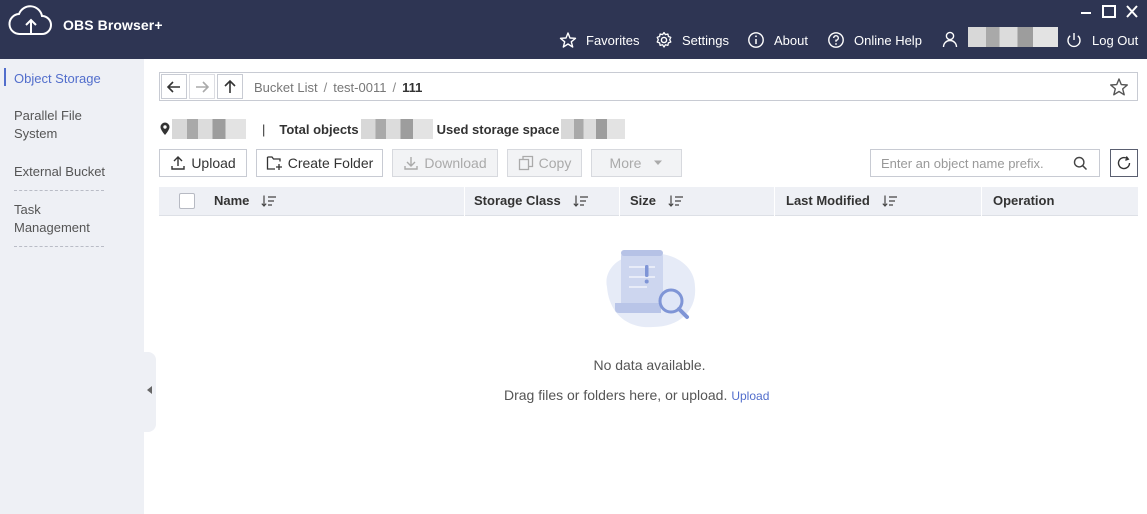  I want to click on column-last-modified: Last Modified, so click(842, 200).